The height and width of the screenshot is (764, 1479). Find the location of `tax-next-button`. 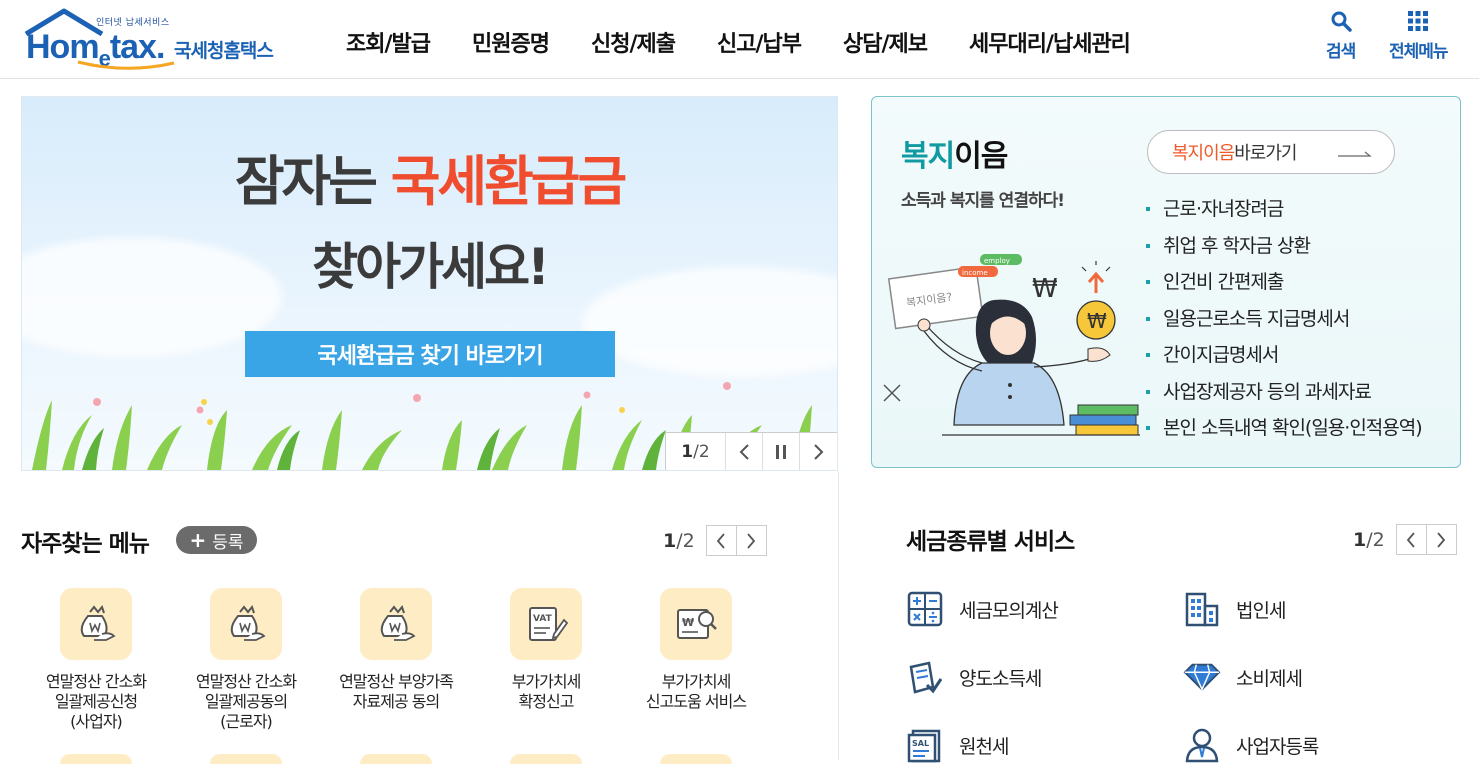

tax-next-button is located at coordinates (1441, 539).